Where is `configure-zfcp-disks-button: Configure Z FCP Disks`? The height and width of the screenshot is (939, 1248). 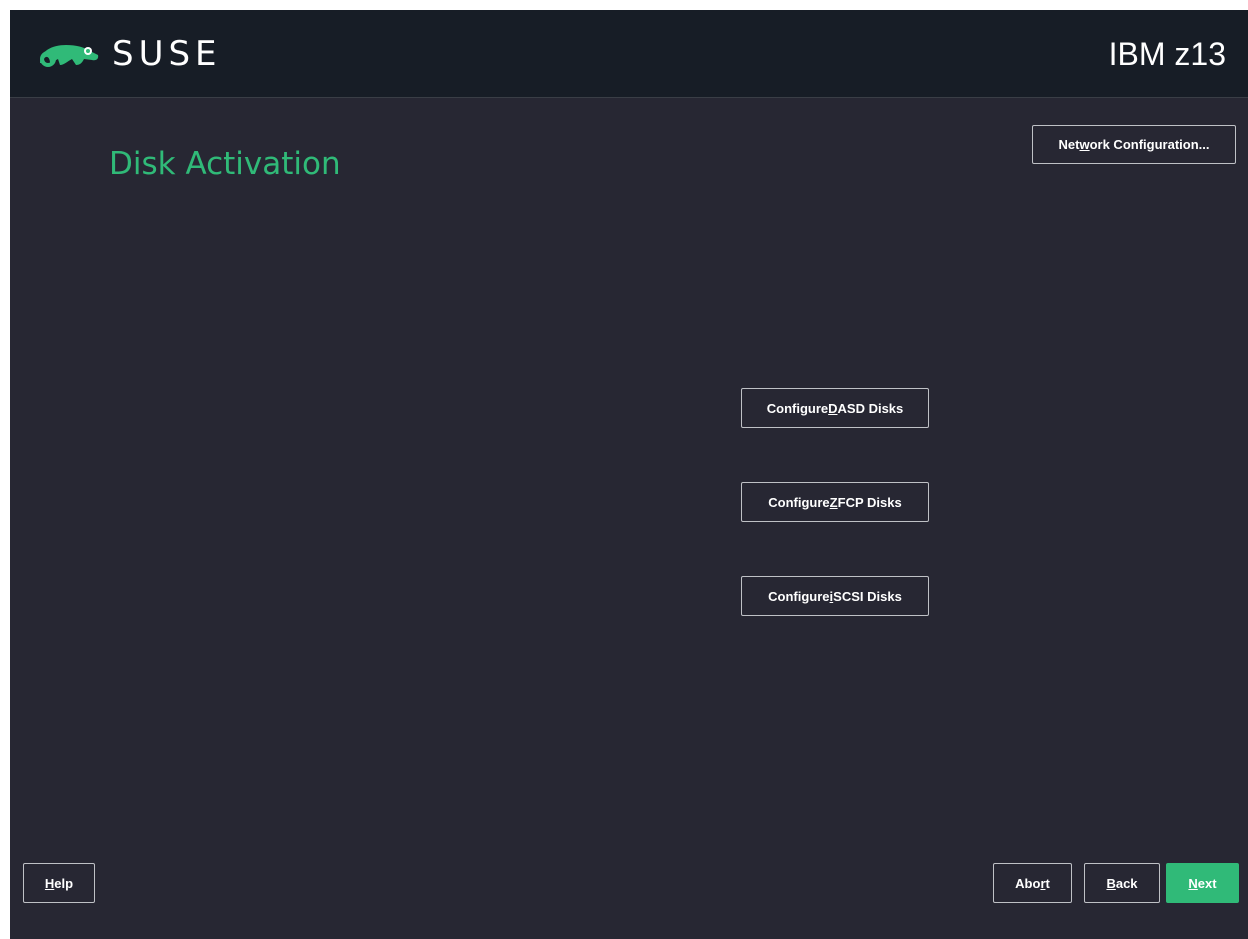
configure-zfcp-disks-button: Configure Z FCP Disks is located at coordinates (835, 502).